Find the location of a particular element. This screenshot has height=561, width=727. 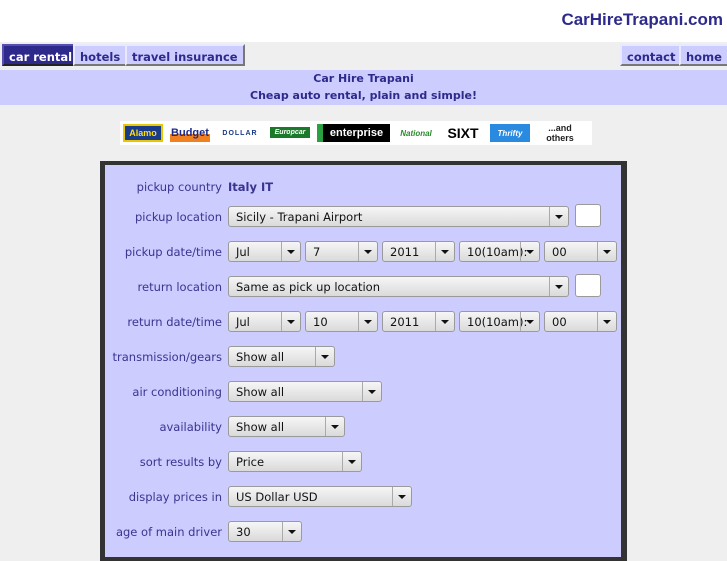

logo-others: ...and others is located at coordinates (560, 133).